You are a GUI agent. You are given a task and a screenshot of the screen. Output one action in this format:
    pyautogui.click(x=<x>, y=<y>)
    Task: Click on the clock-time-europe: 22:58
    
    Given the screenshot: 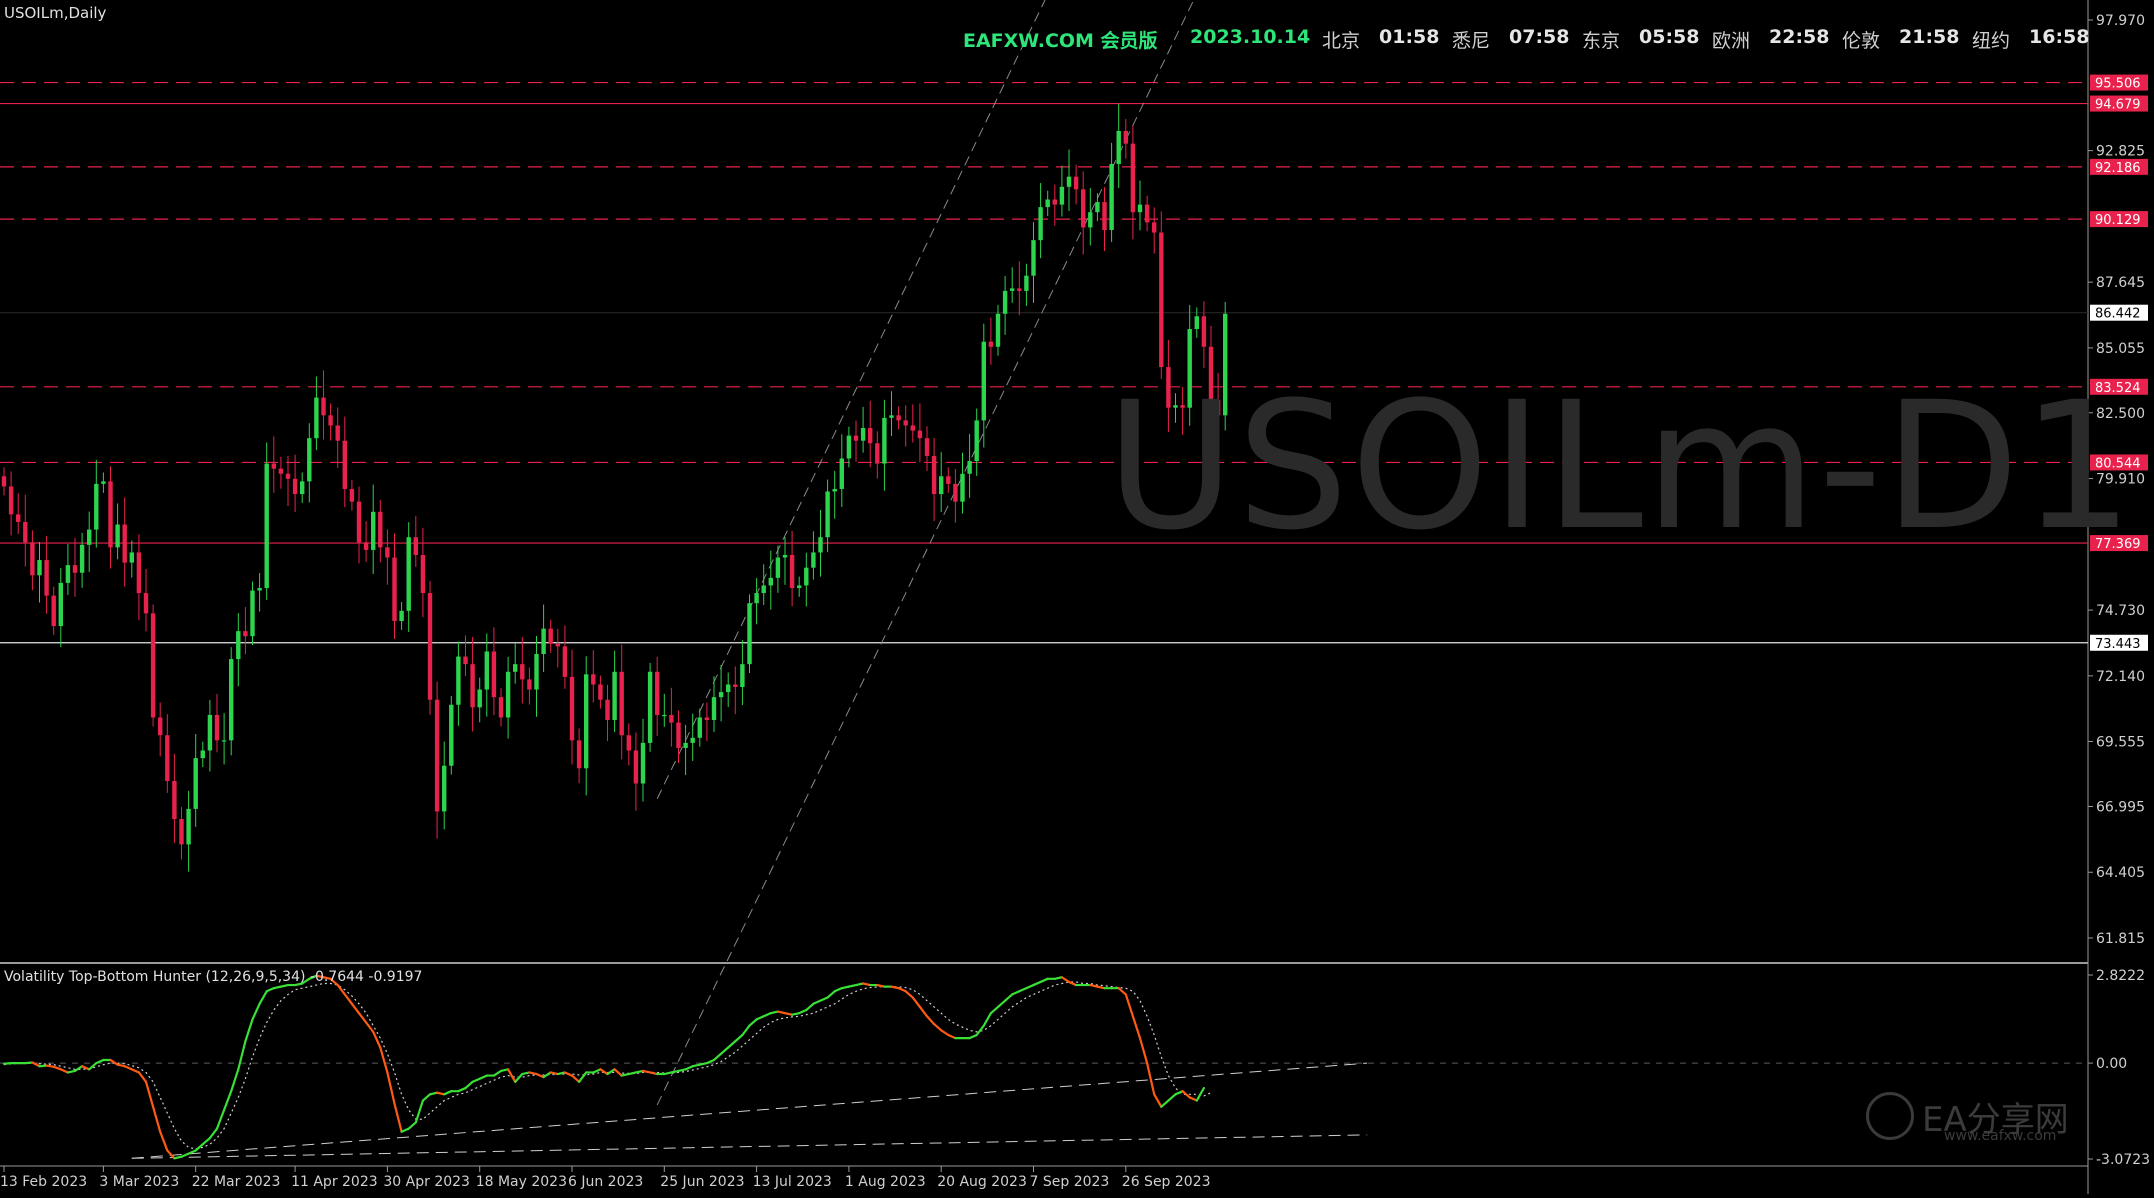 What is the action you would take?
    pyautogui.click(x=1799, y=37)
    